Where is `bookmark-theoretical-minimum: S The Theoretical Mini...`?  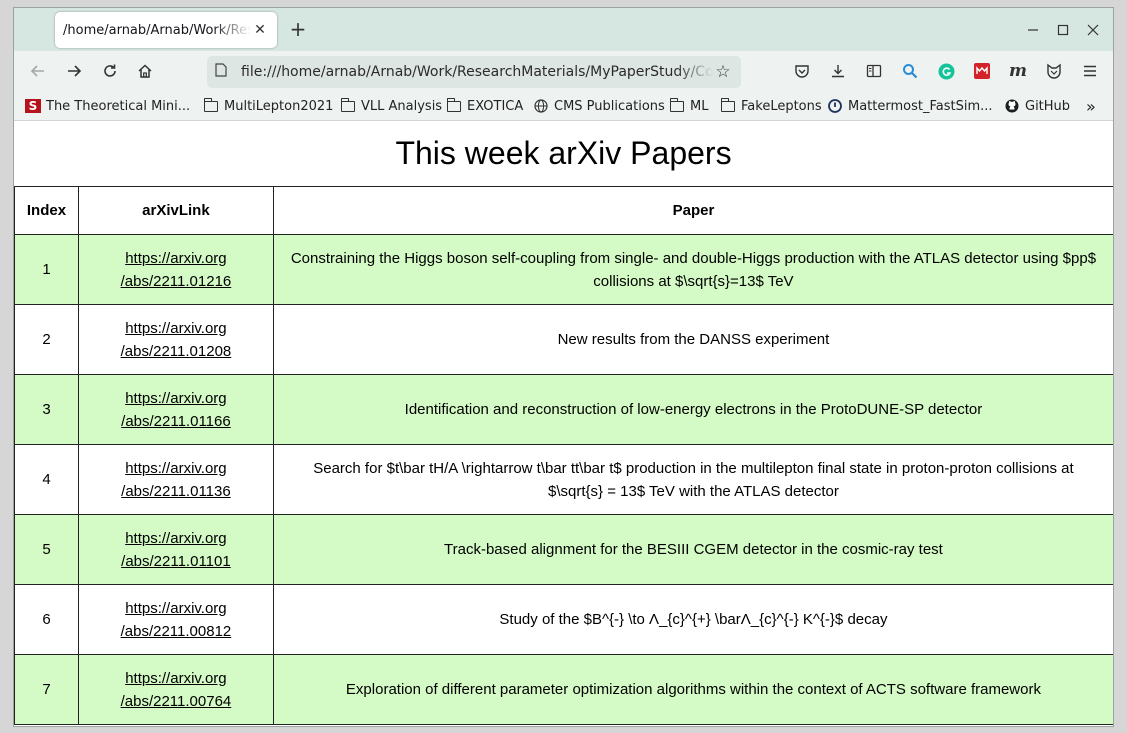
bookmark-theoretical-minimum: S The Theoretical Mini... is located at coordinates (107, 106).